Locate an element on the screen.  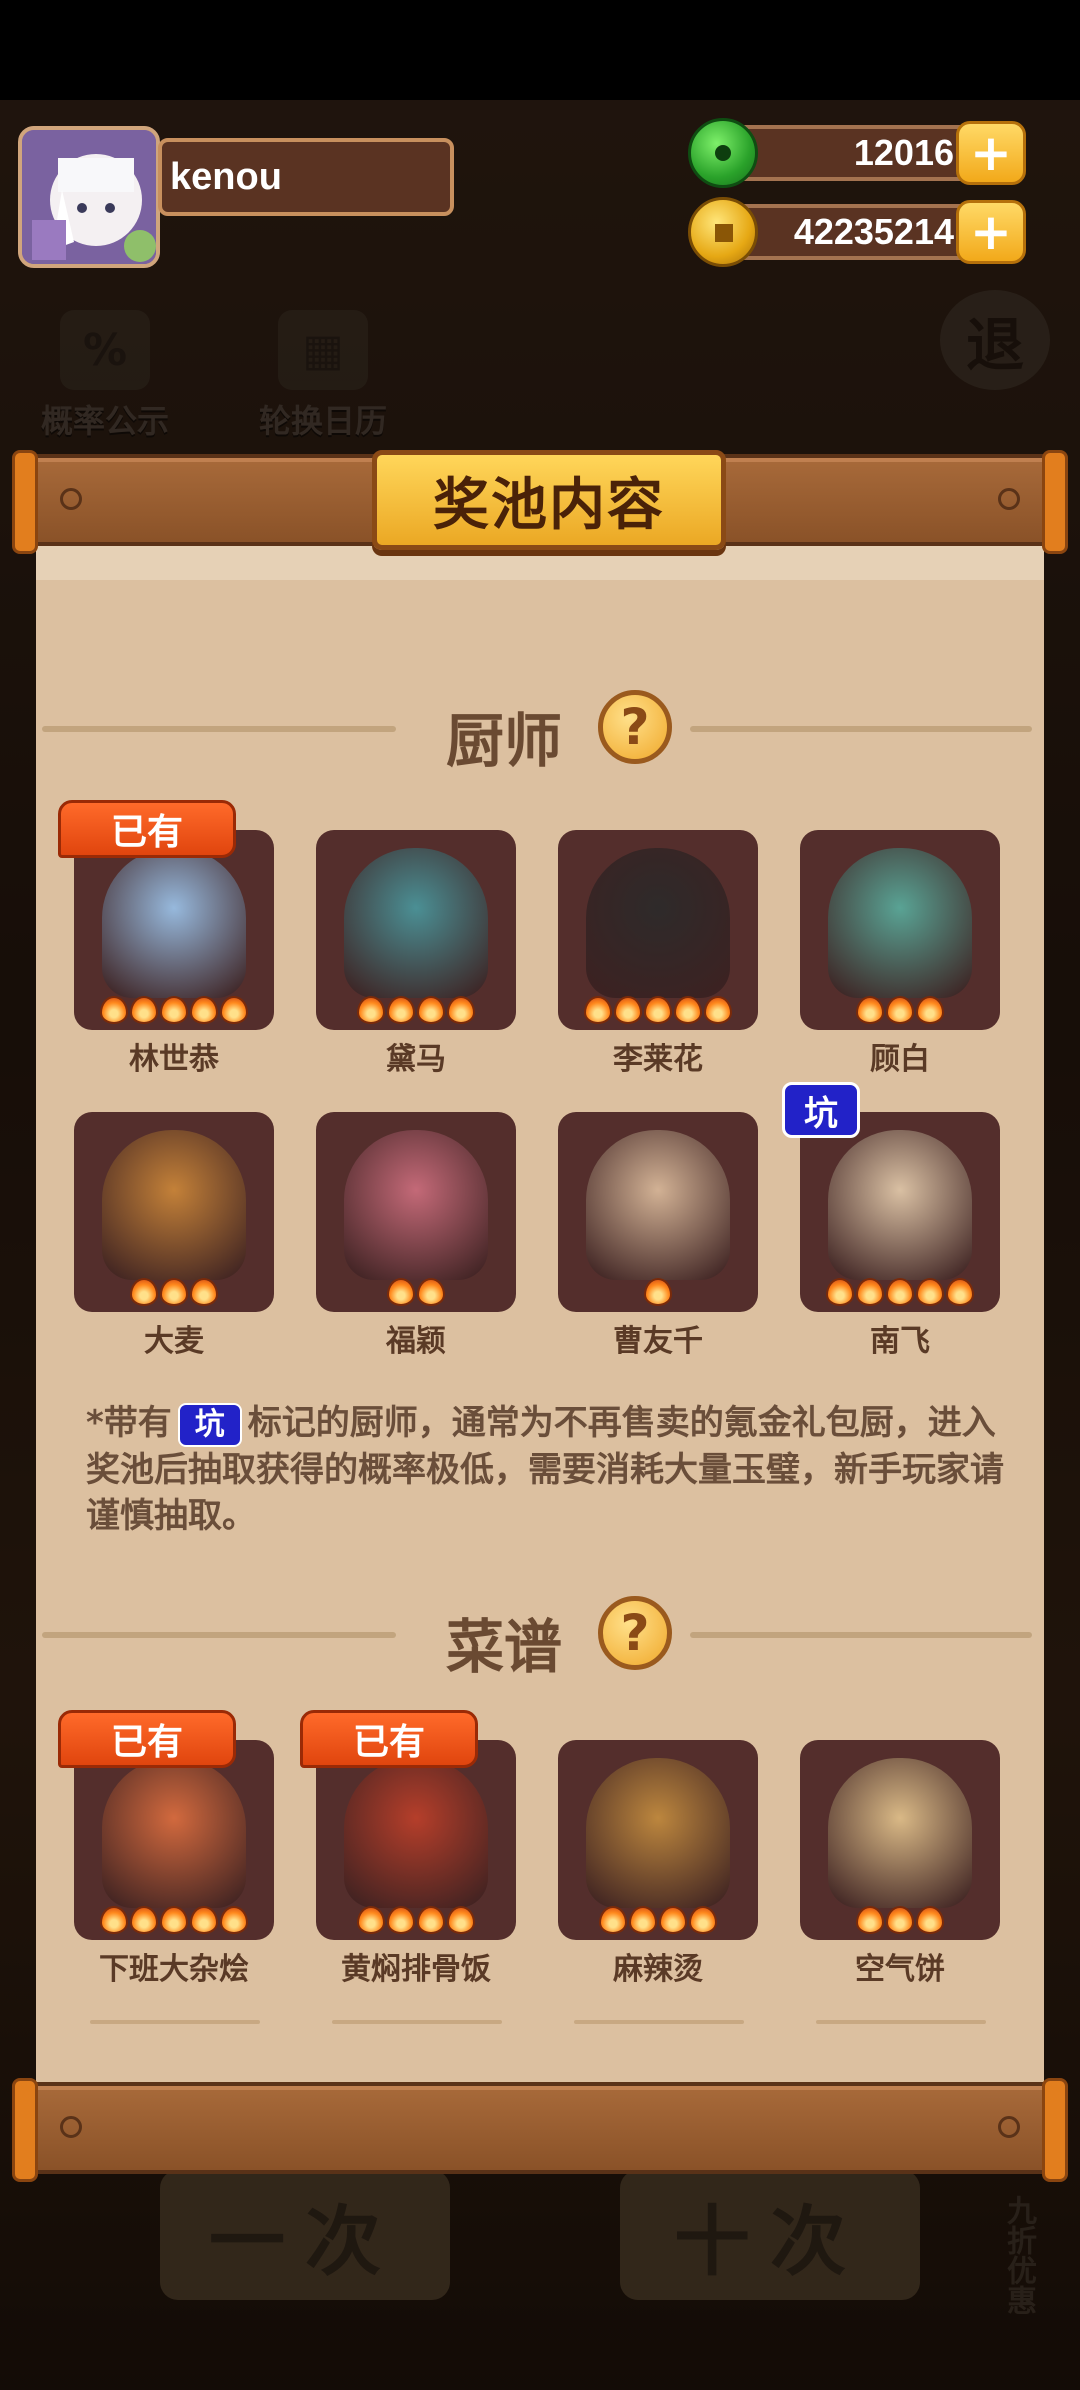
chef-card: 顾白 is located at coordinates (900, 953).